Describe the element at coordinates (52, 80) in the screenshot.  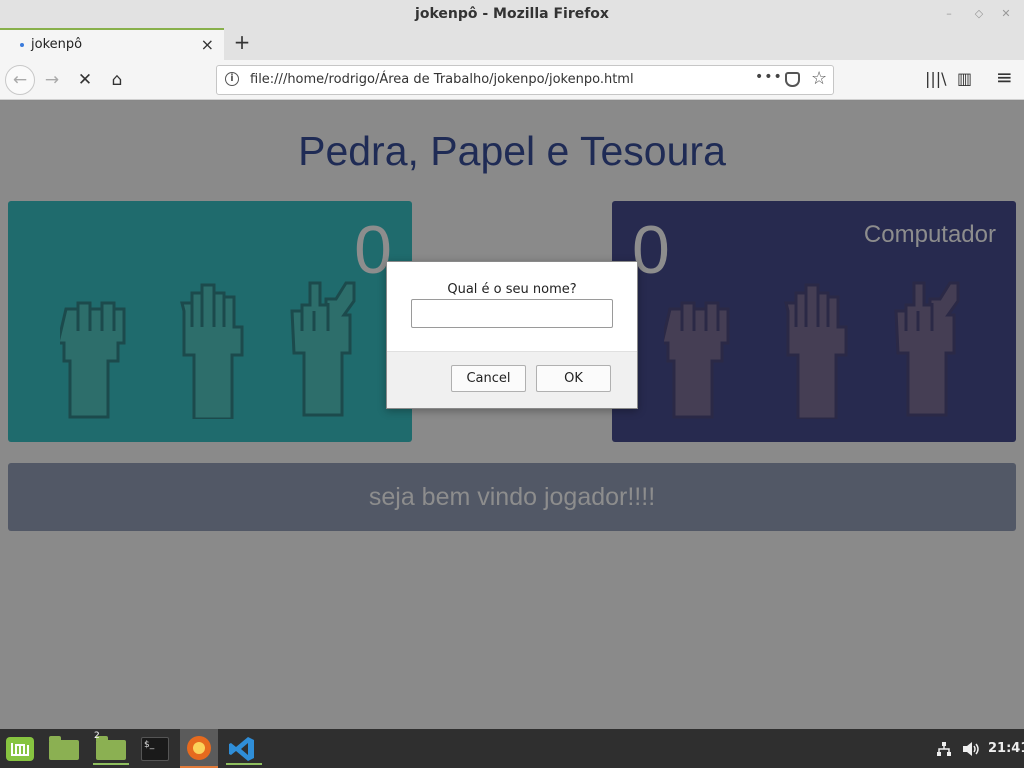
I see `forward-button: →` at that location.